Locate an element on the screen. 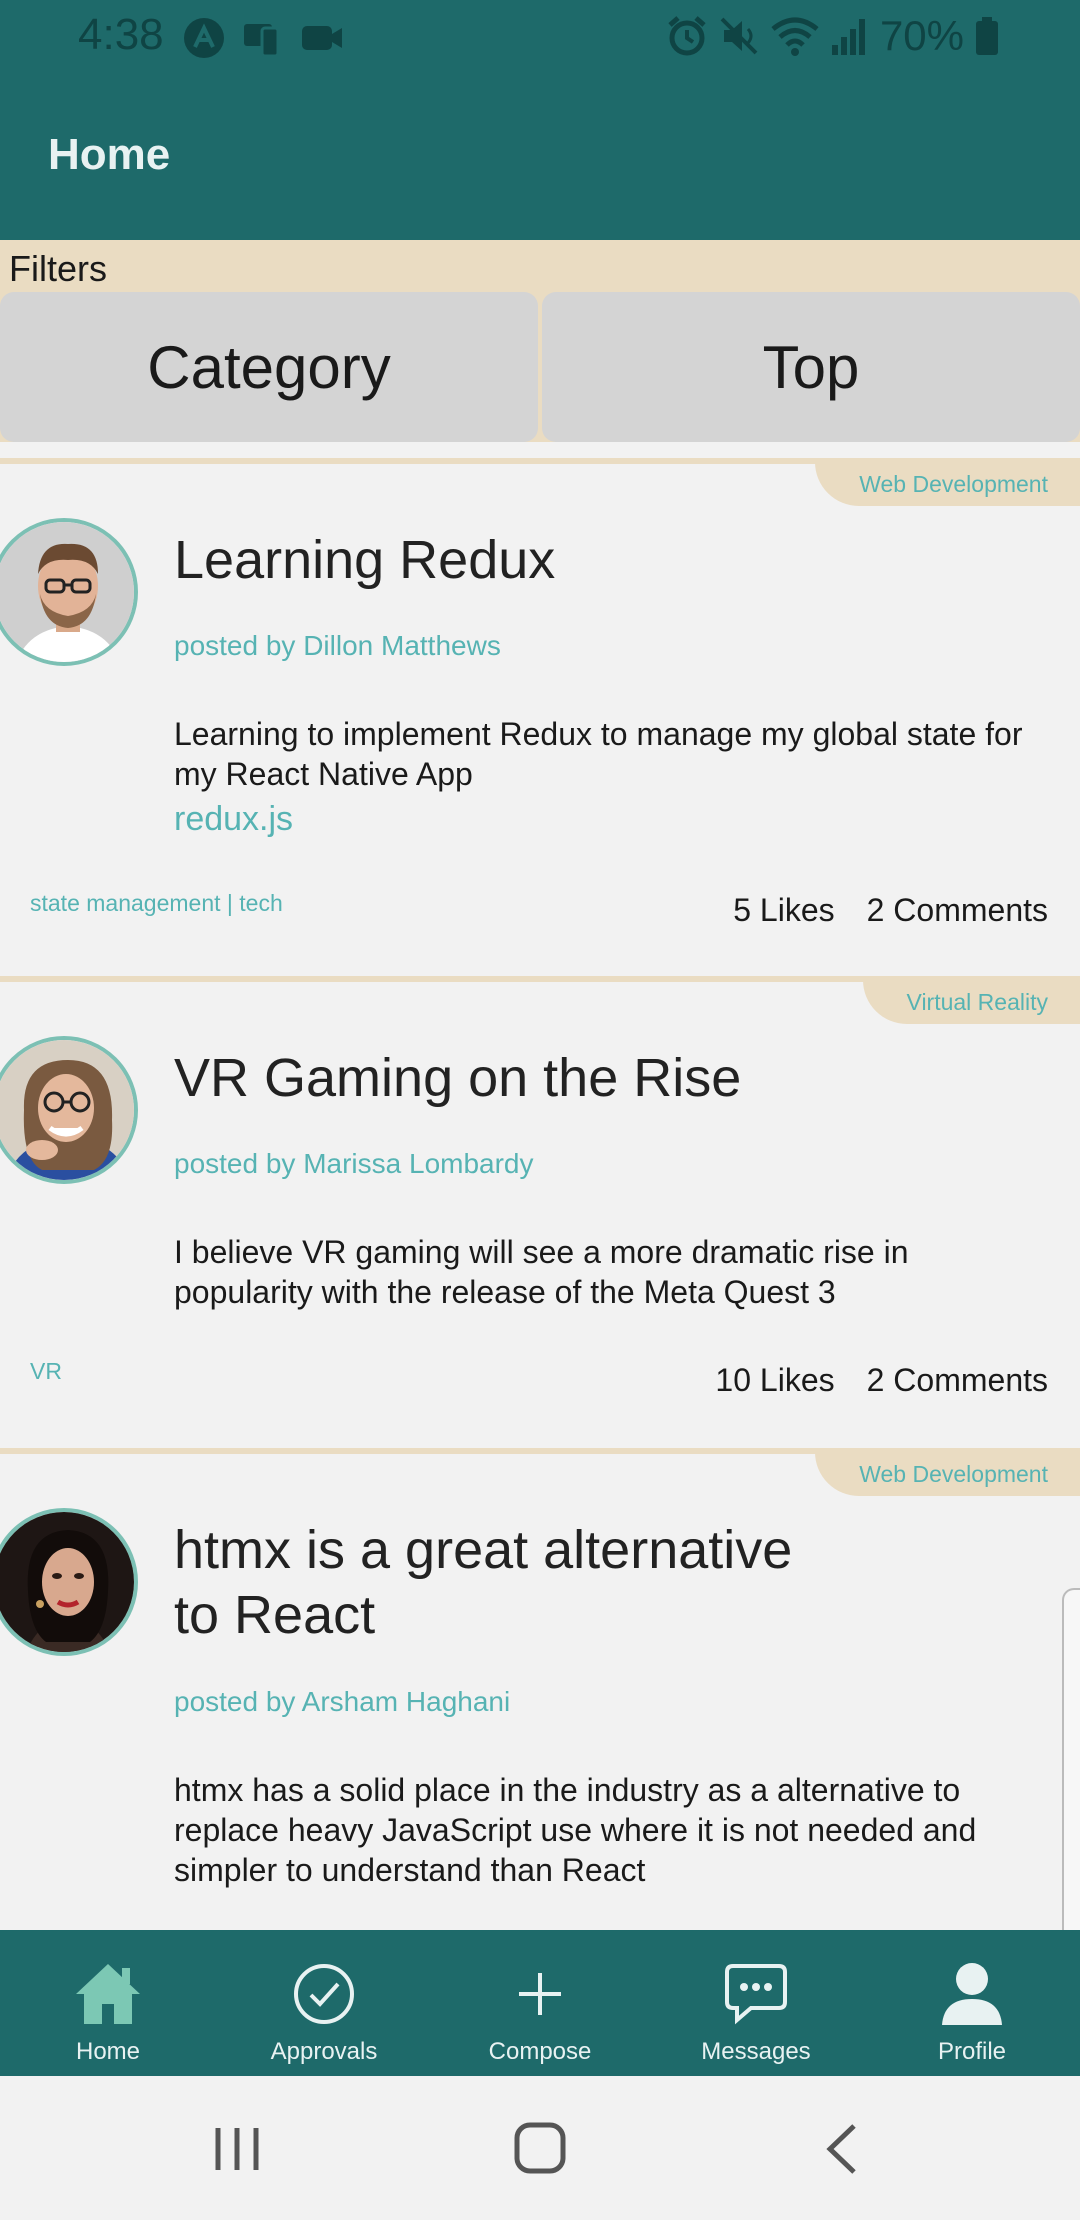 This screenshot has height=2220, width=1080. nav-label: Profile is located at coordinates (972, 2051).